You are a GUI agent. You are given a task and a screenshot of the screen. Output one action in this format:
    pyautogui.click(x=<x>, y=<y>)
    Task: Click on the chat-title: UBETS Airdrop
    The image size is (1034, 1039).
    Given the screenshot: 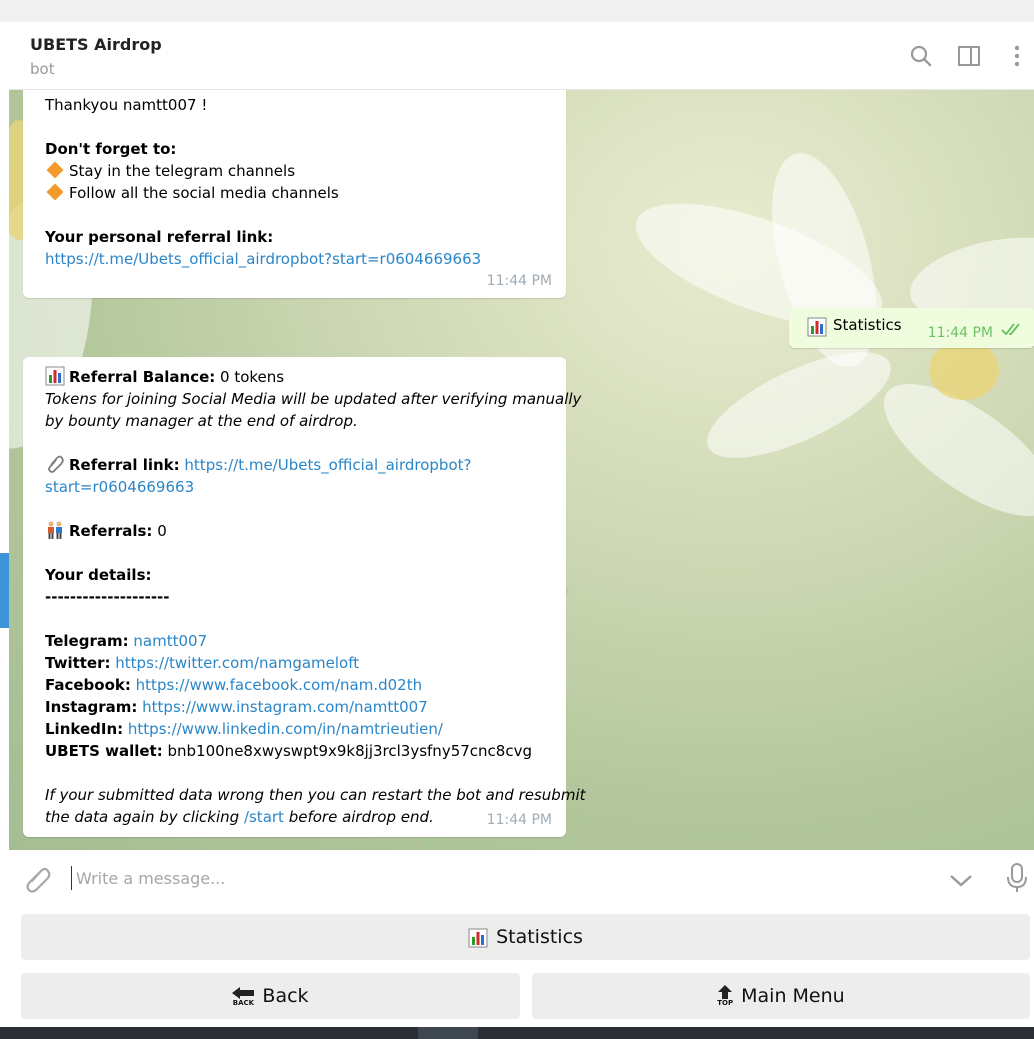 What is the action you would take?
    pyautogui.click(x=96, y=44)
    